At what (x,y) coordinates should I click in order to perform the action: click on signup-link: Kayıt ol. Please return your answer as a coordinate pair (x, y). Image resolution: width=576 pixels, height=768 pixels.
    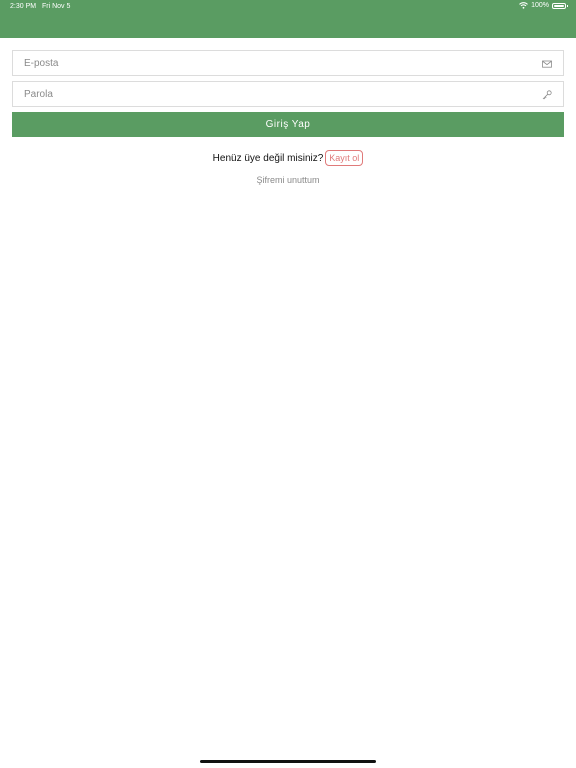
    Looking at the image, I should click on (344, 158).